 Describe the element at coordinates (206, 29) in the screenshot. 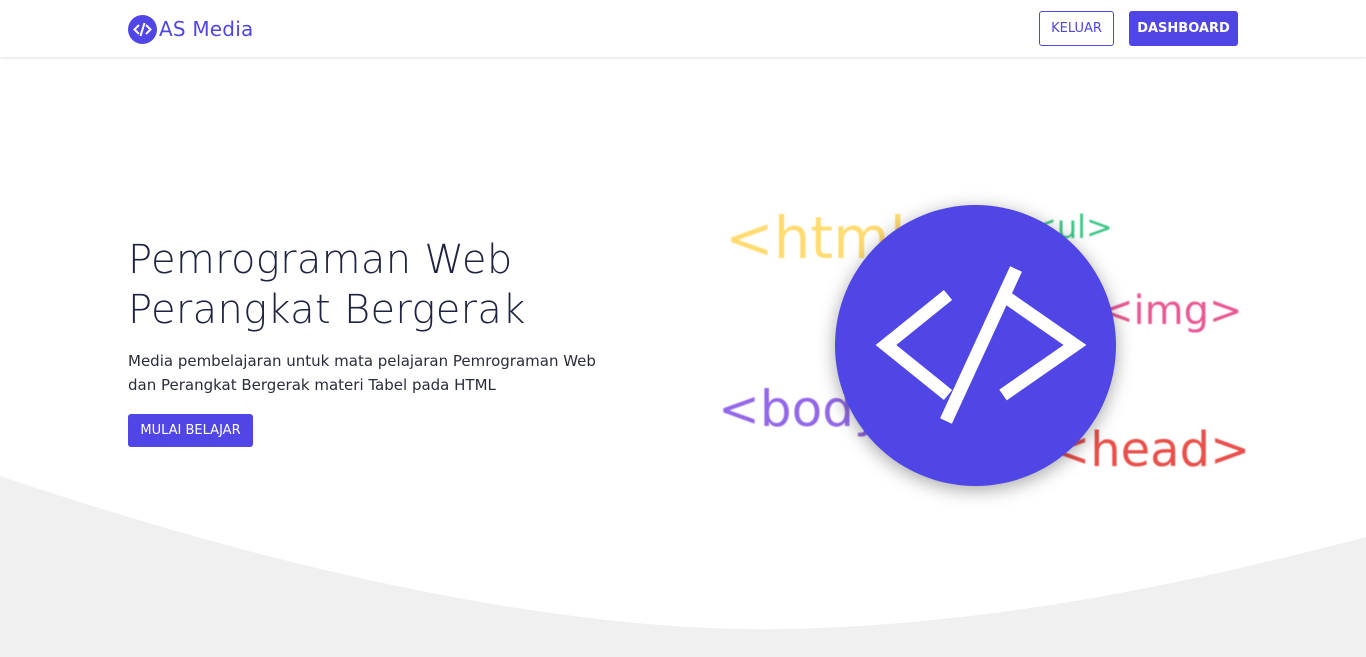

I see `brand-name: AS Media` at that location.